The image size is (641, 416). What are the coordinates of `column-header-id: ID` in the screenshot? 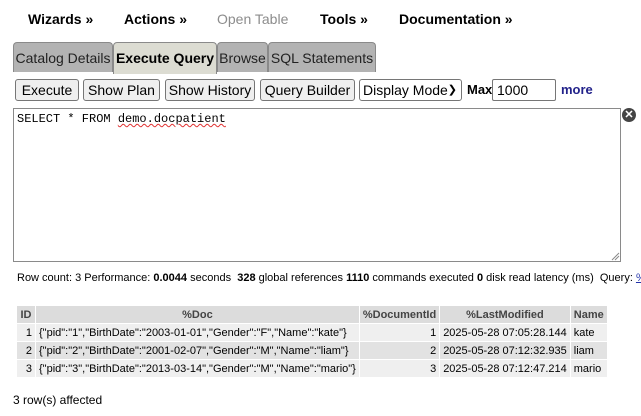 It's located at (26, 314).